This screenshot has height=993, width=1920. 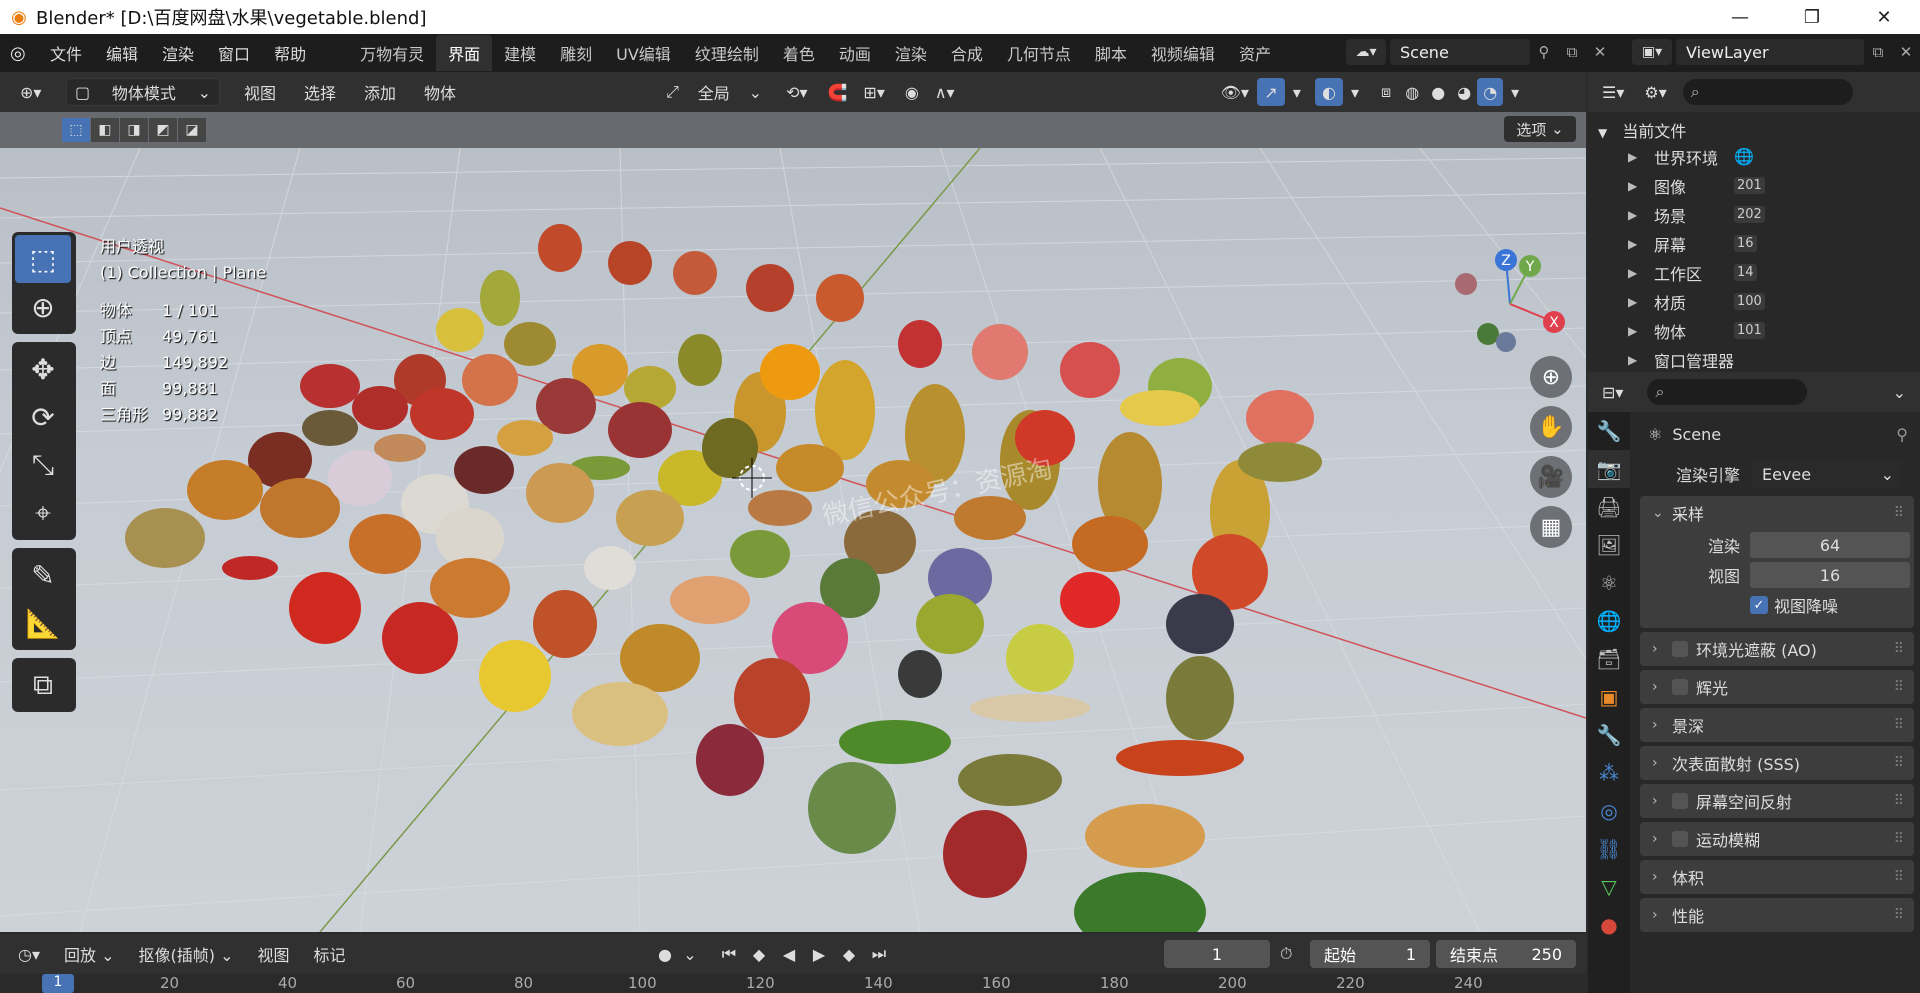 I want to click on play-icon: ▶, so click(x=819, y=954).